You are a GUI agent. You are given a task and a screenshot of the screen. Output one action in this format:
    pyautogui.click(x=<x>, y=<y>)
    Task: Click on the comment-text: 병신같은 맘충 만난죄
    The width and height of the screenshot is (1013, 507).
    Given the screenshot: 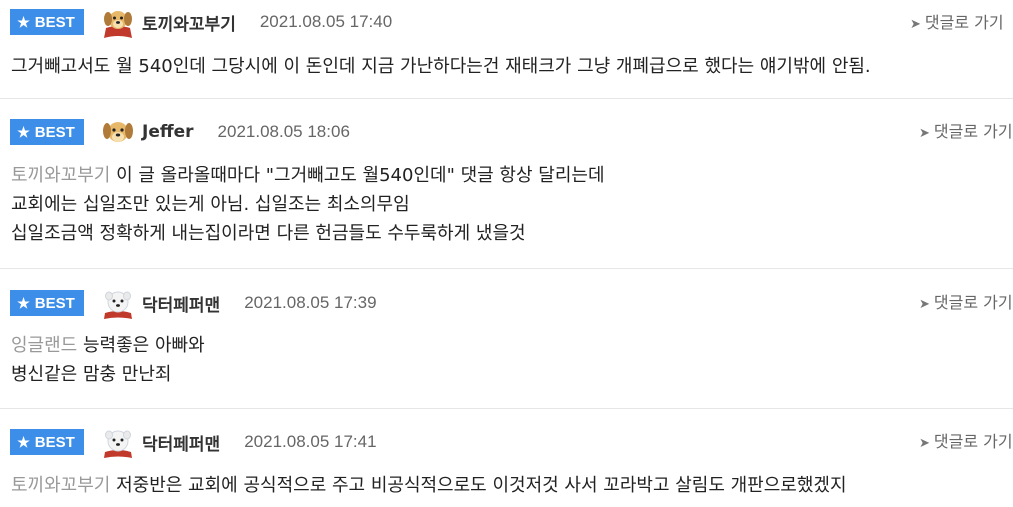 What is the action you would take?
    pyautogui.click(x=91, y=374)
    